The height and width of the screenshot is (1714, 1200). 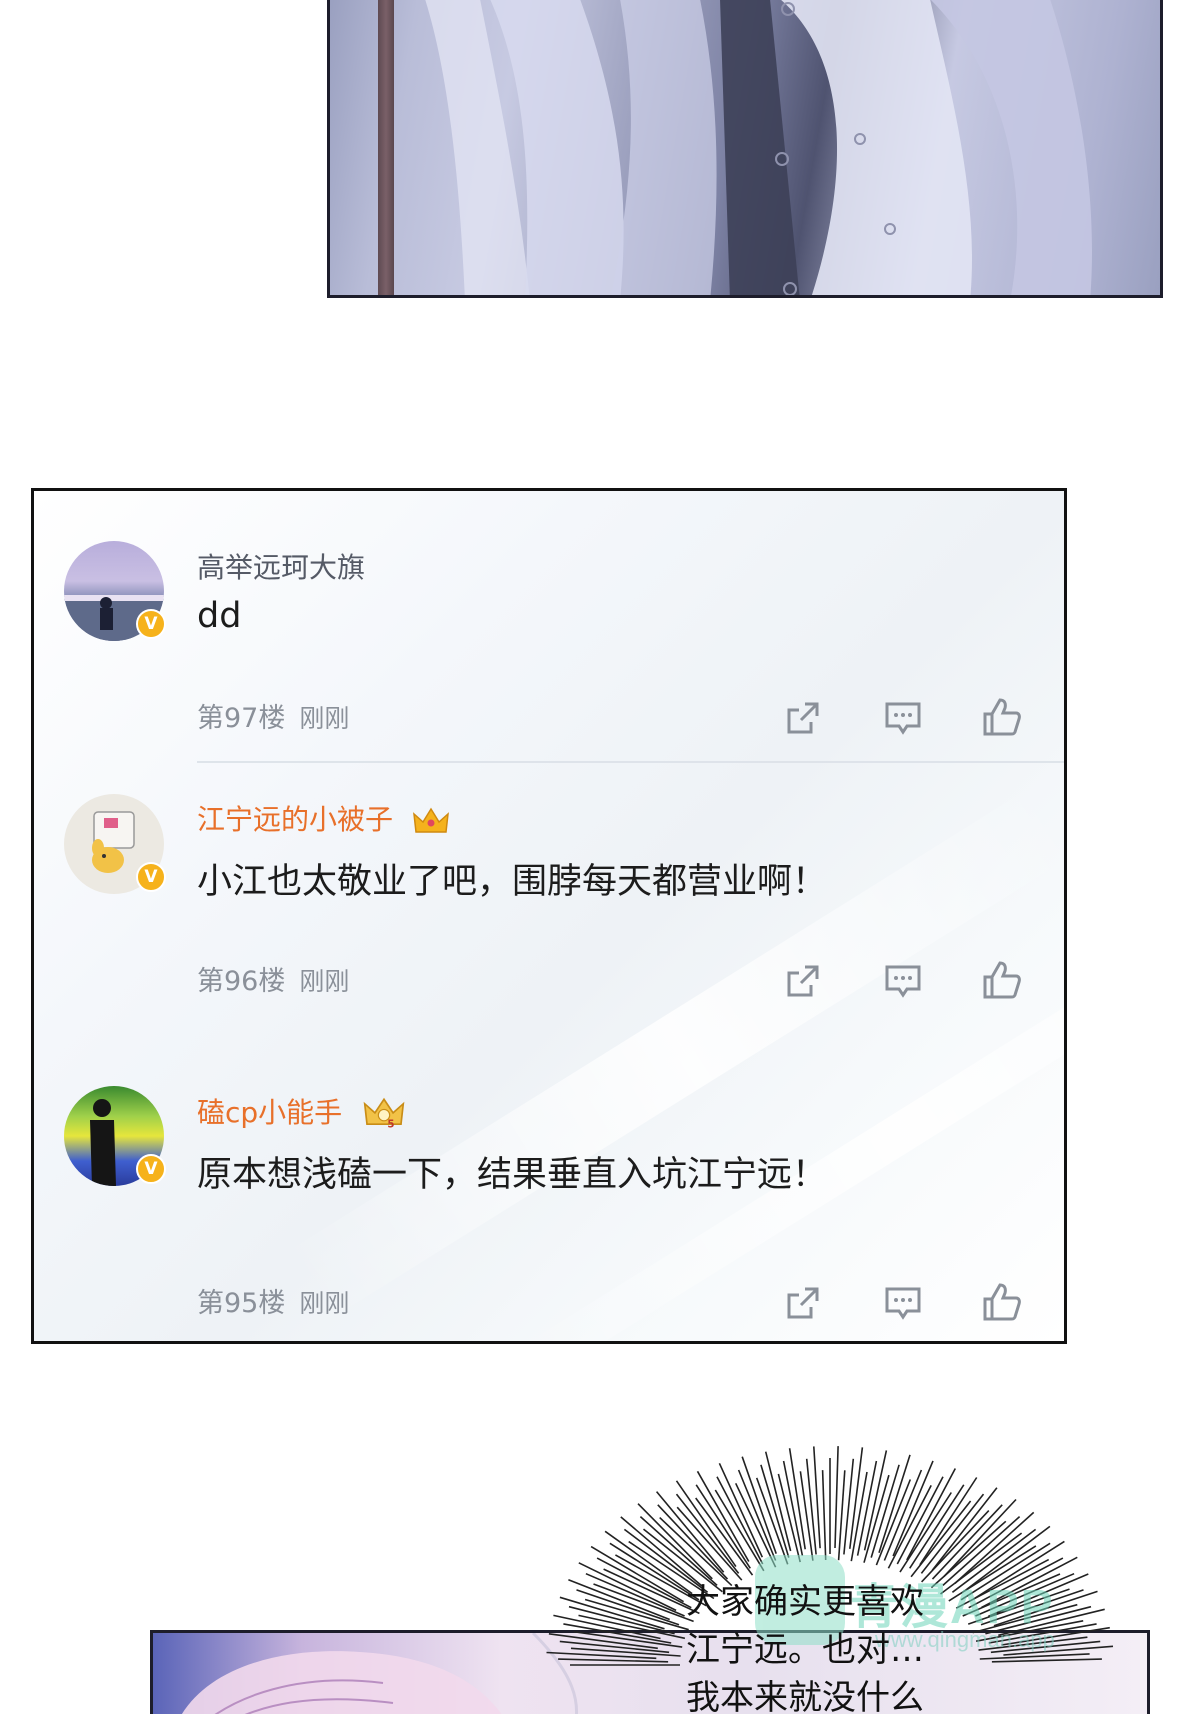 I want to click on speech-bubble: 大家确实更喜欢 江宁远。也对… 我本来就没什么, so click(x=805, y=1646).